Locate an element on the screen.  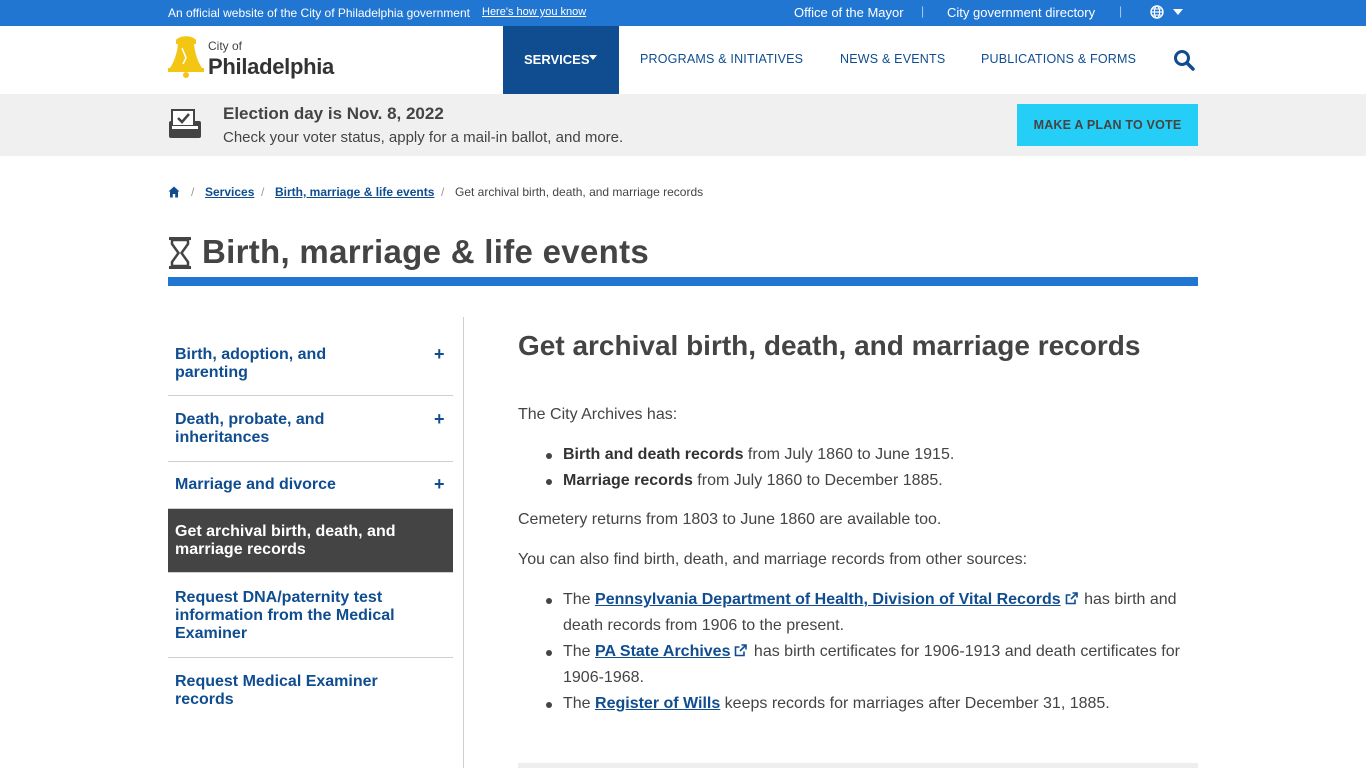
sidebar-item-medical-examiner-records: Request Medical Examiner records is located at coordinates (310, 691).